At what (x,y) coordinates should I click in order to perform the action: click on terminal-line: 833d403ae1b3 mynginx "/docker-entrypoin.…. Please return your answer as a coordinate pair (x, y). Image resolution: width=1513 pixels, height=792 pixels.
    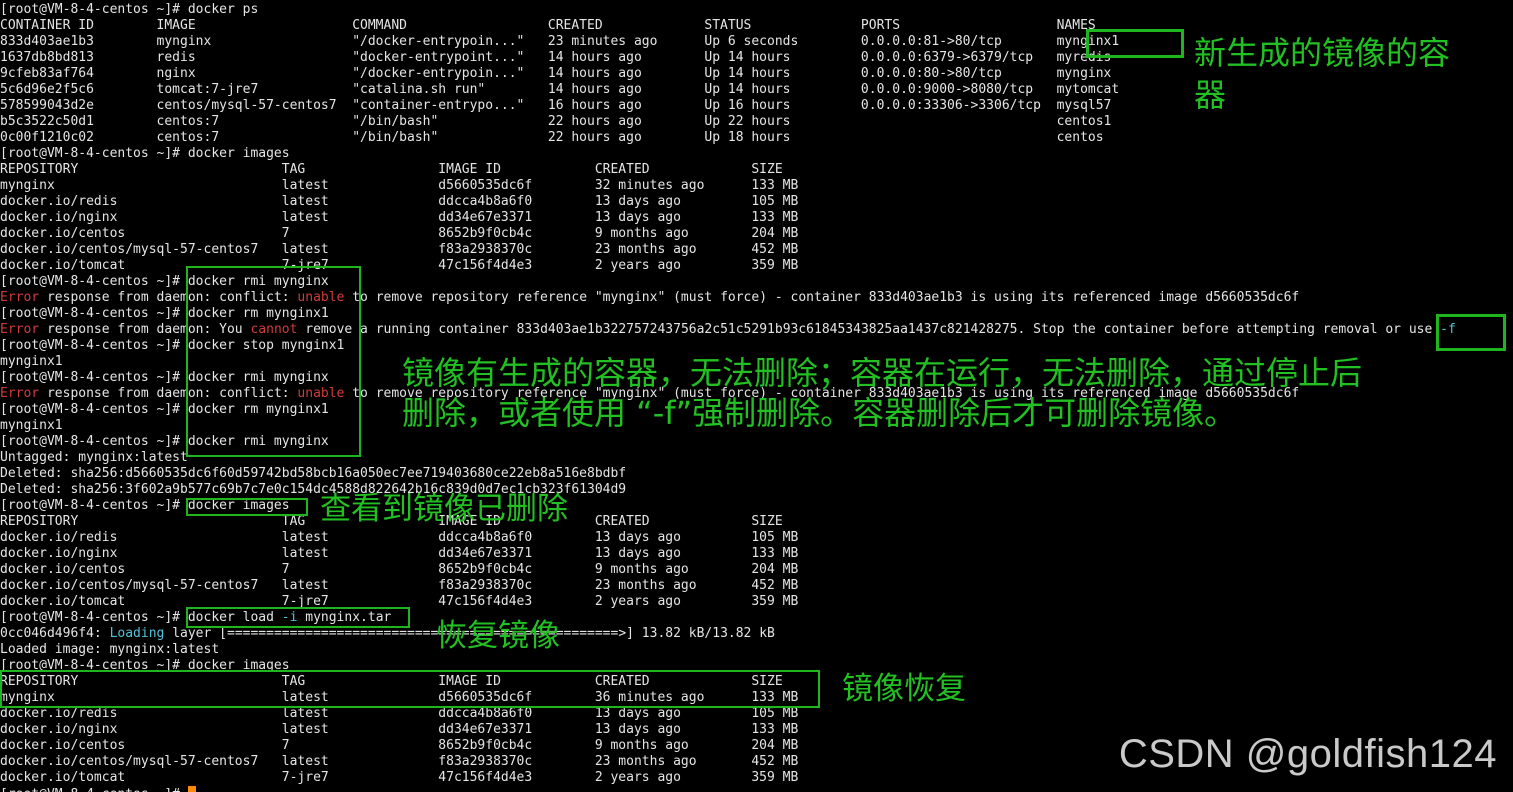
    Looking at the image, I should click on (559, 42).